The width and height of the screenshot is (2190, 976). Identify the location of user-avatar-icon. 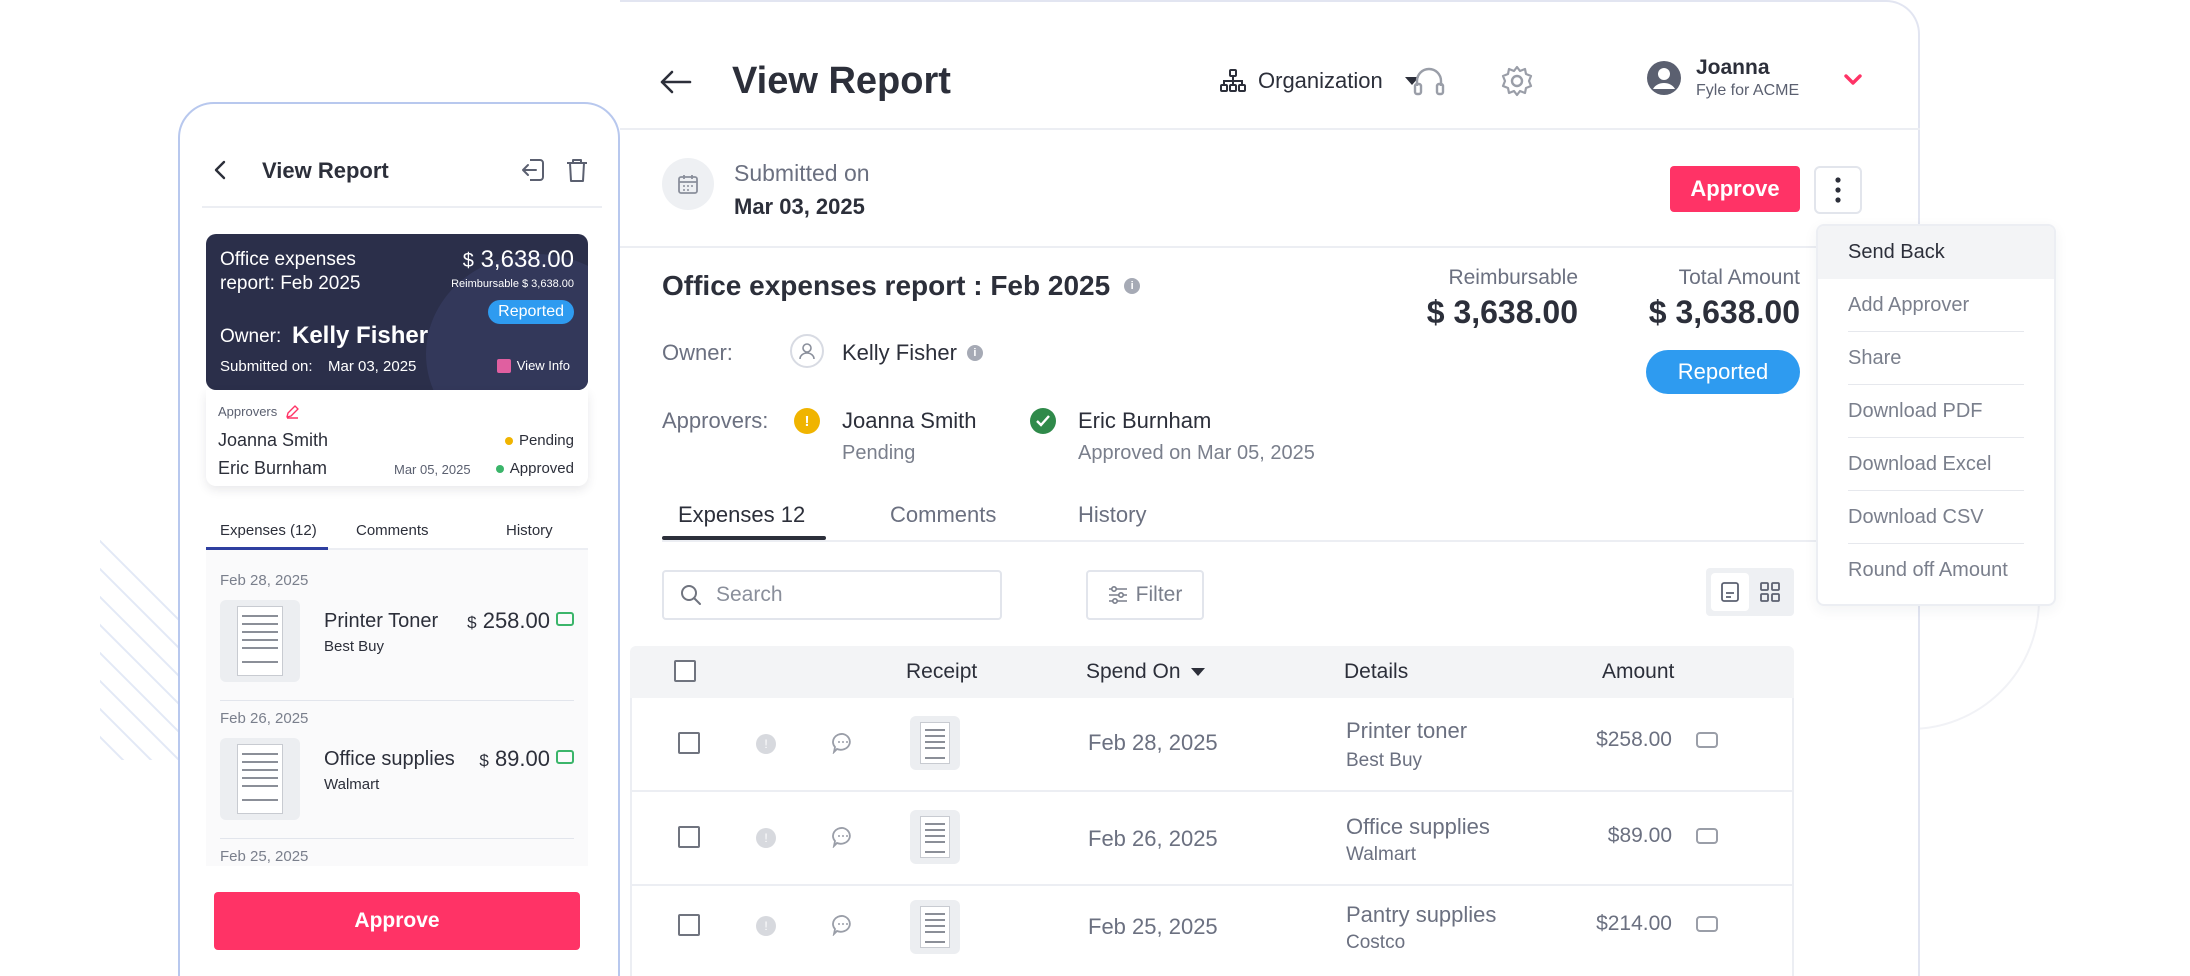
(1664, 78).